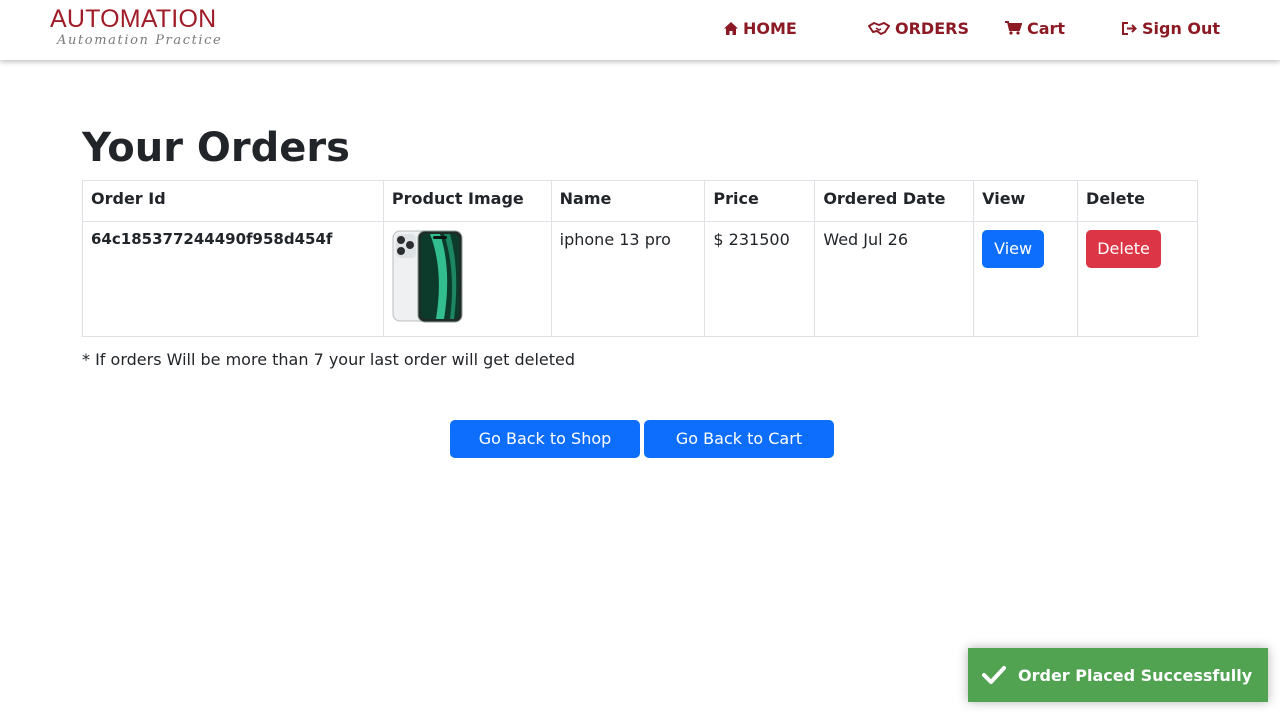 The width and height of the screenshot is (1280, 720). I want to click on nav-sign-out-label: Sign Out, so click(1181, 28).